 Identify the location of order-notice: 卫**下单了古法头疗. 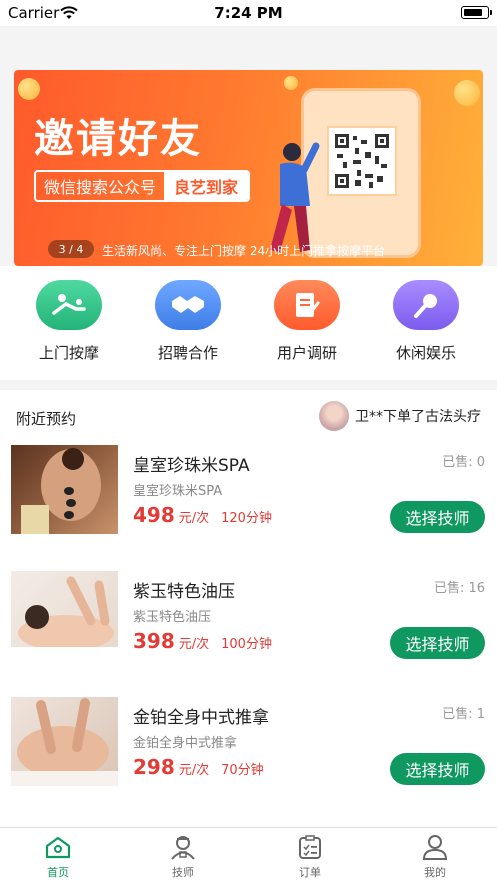
(400, 416).